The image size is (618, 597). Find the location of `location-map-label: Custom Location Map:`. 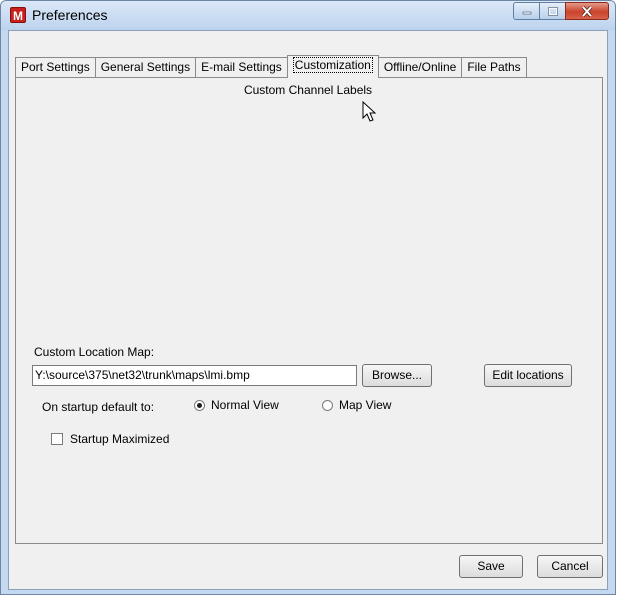

location-map-label: Custom Location Map: is located at coordinates (94, 352).